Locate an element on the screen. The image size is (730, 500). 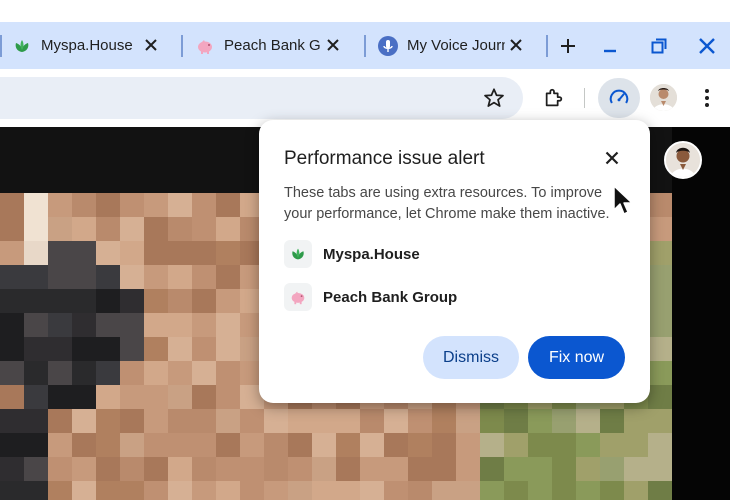
toolbar is located at coordinates (365, 98).